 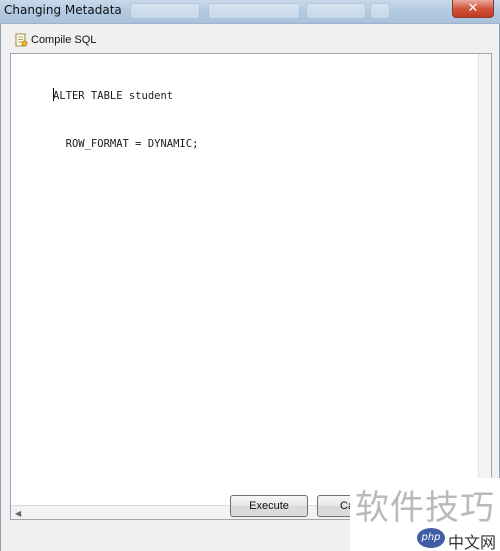 I want to click on vertical-scrollbar, so click(x=484, y=280).